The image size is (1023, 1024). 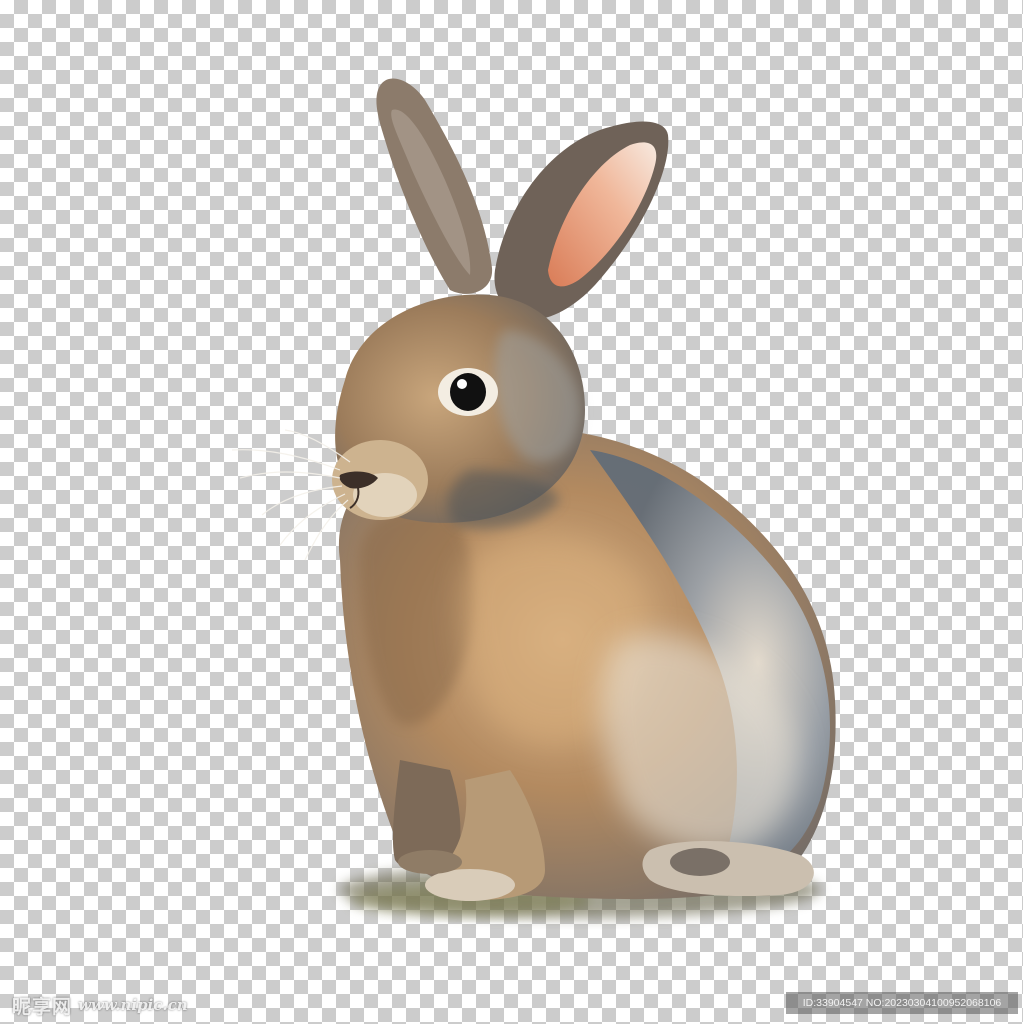 I want to click on right-ear, so click(x=581, y=220).